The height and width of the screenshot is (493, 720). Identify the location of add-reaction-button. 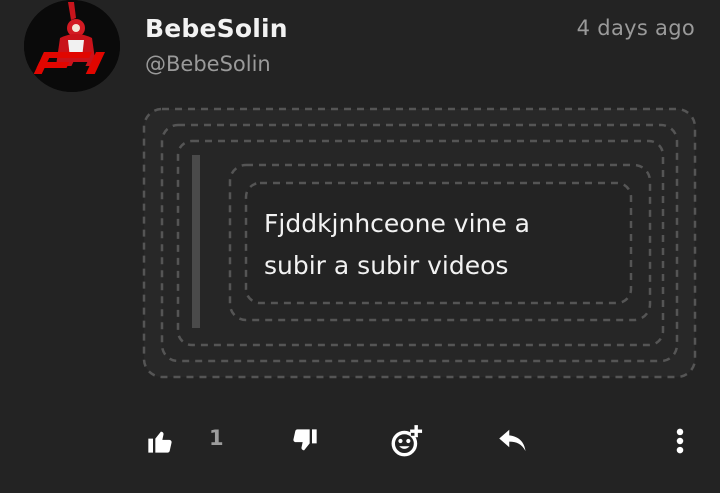
(407, 441).